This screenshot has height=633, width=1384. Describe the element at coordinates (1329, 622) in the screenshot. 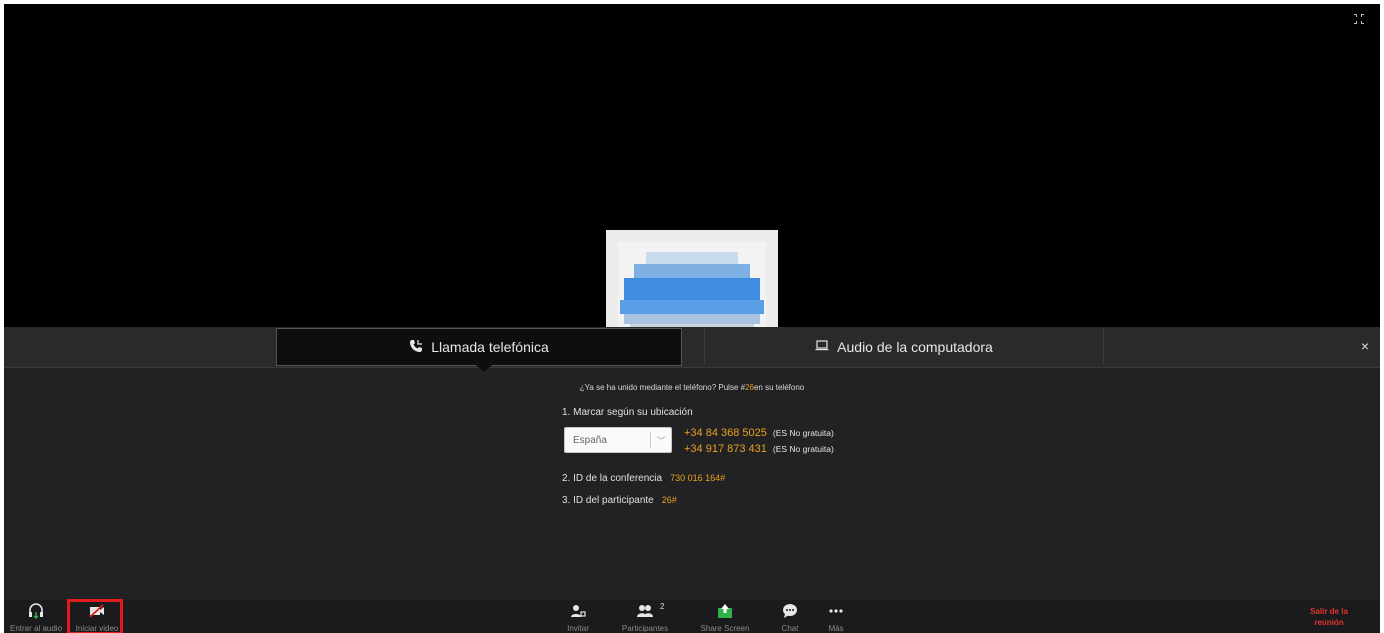

I see `leave-label-line2: reunión` at that location.